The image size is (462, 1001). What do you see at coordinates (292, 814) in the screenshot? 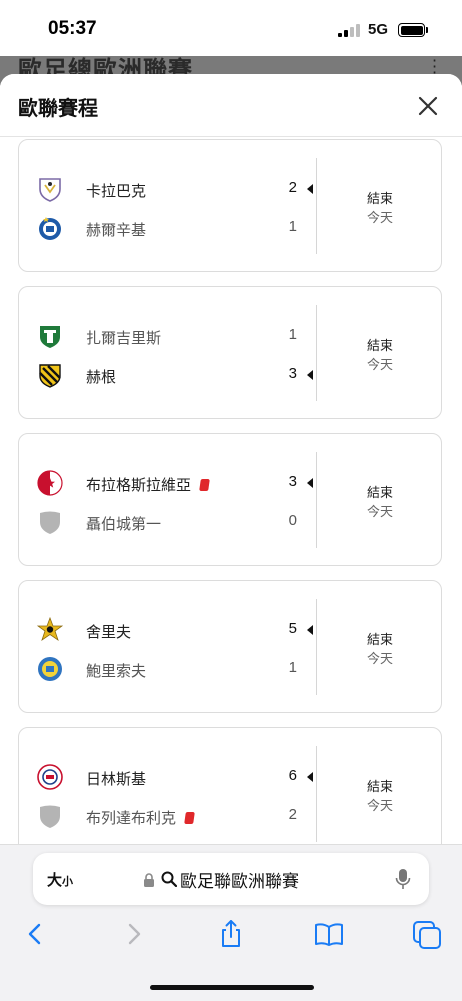
I see `away-team-score: 2` at bounding box center [292, 814].